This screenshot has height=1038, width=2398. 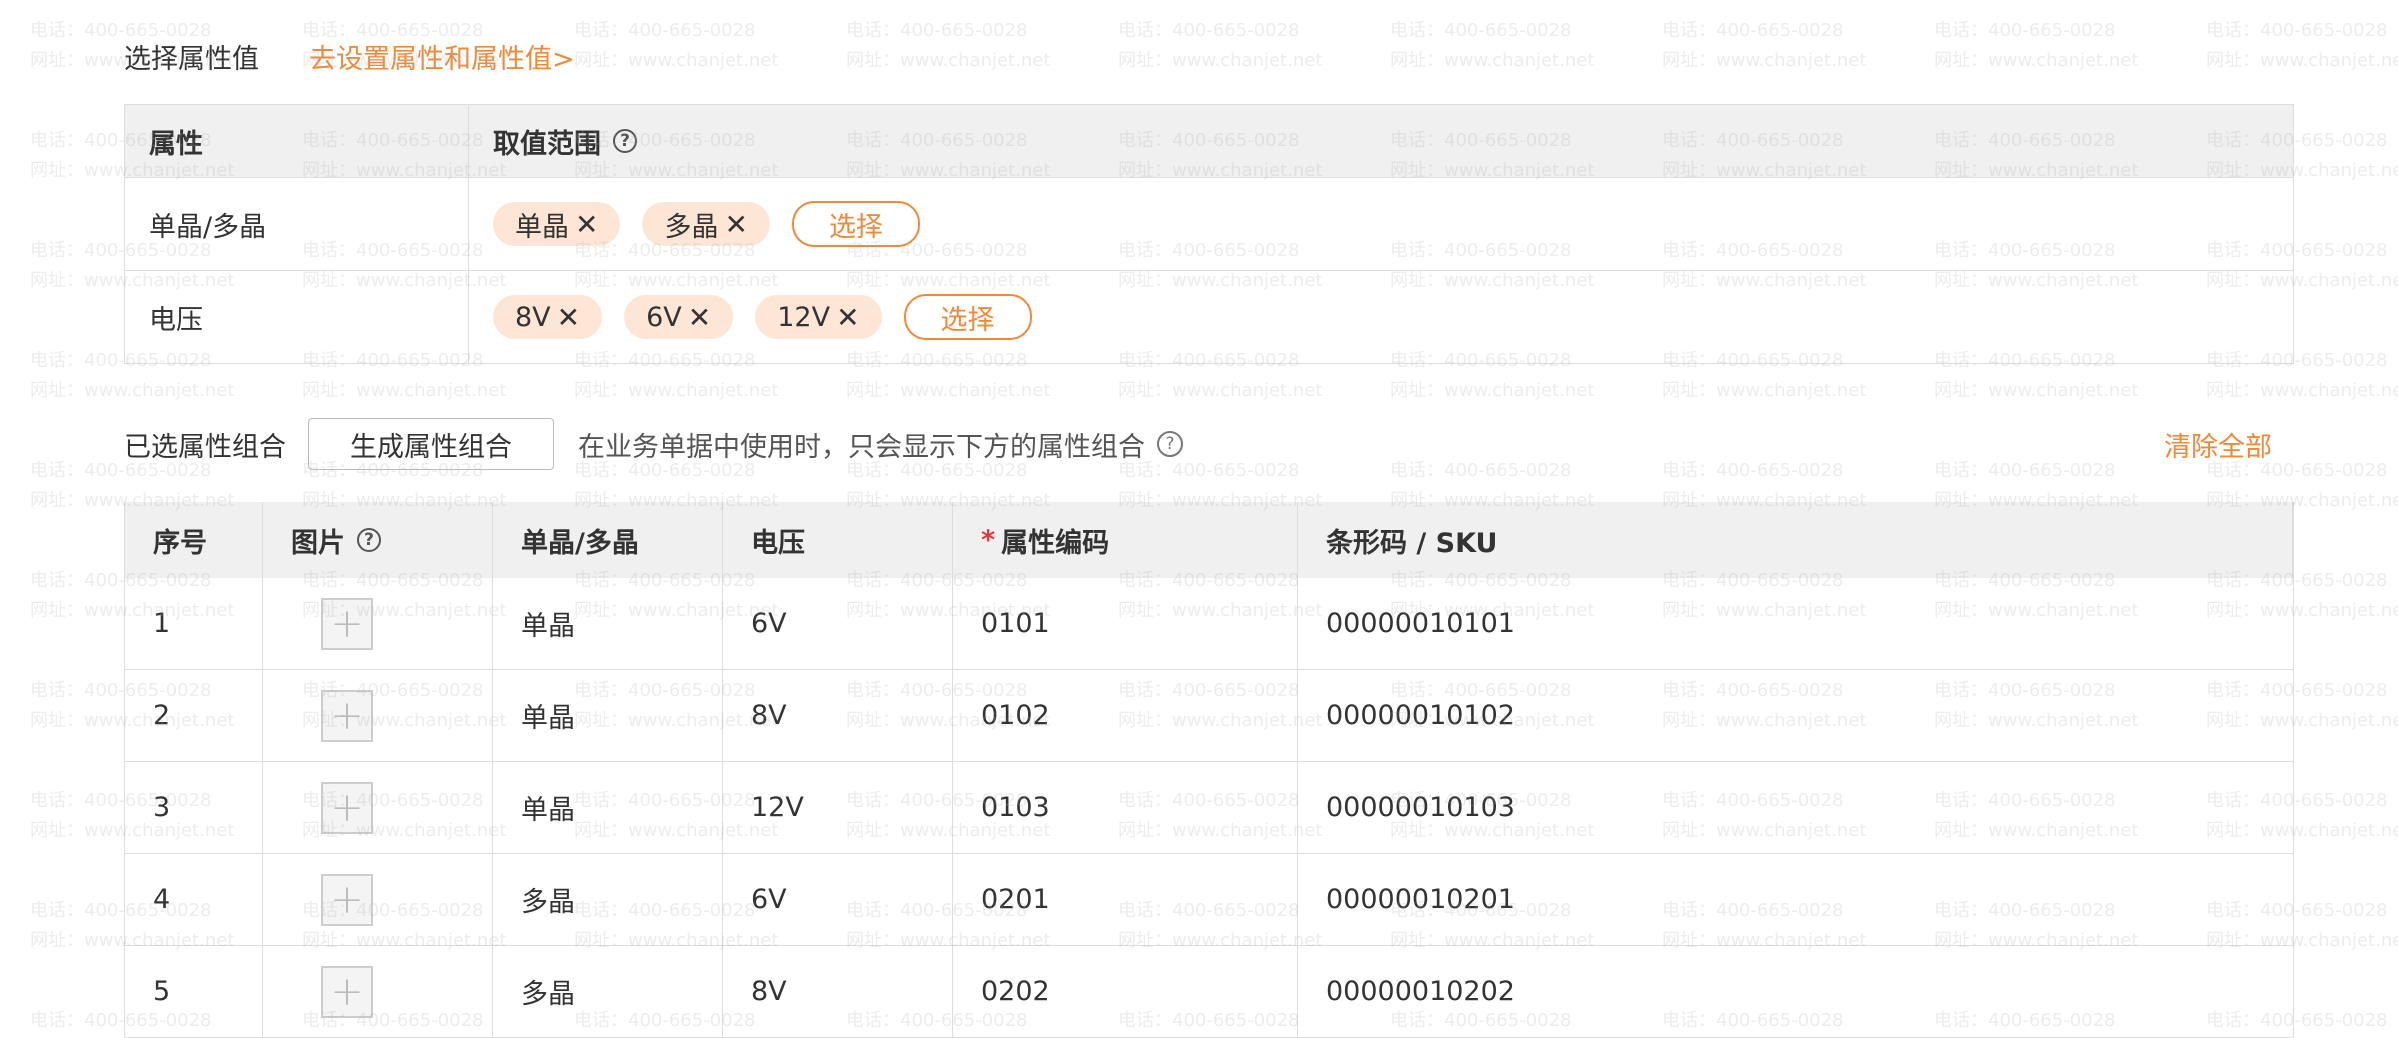 What do you see at coordinates (1125, 899) in the screenshot?
I see `code-cell: 0201` at bounding box center [1125, 899].